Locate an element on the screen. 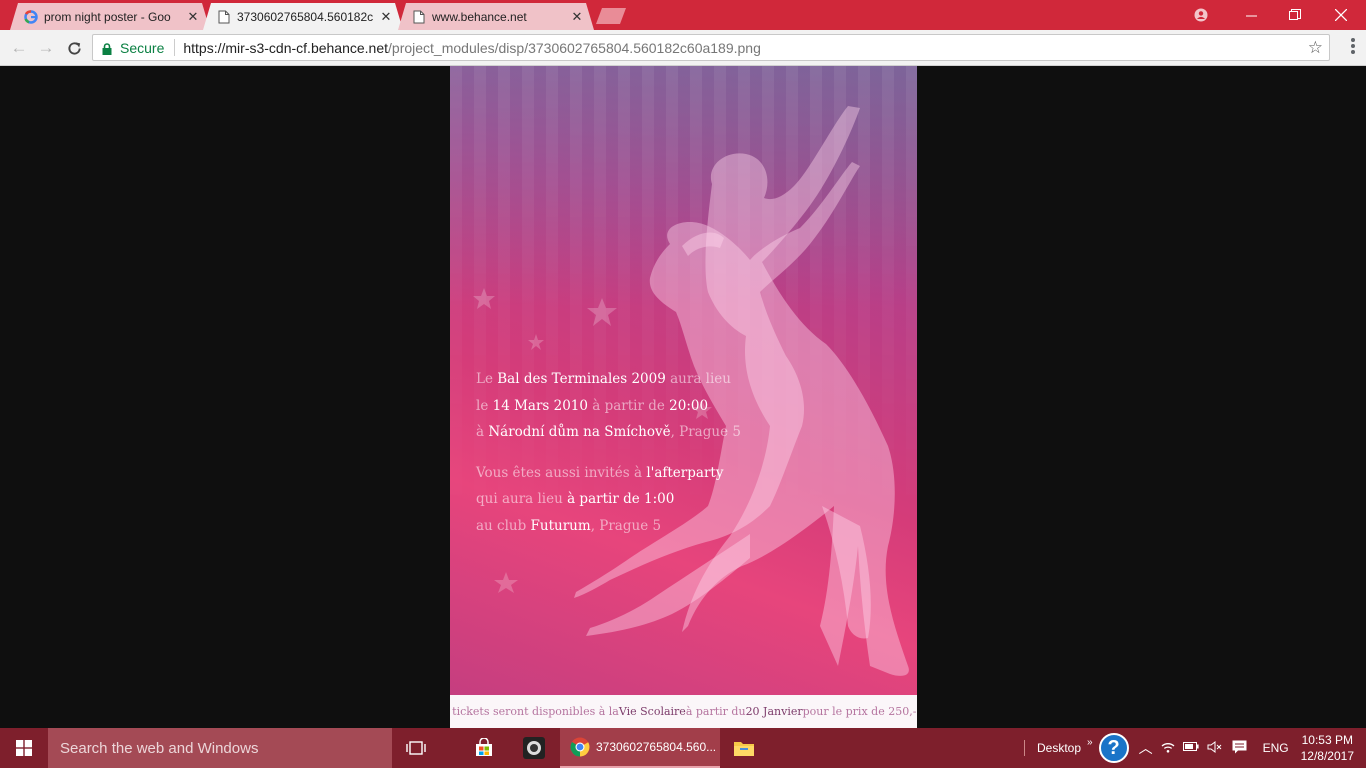 The width and height of the screenshot is (1366, 768). profile-icon is located at coordinates (1201, 15).